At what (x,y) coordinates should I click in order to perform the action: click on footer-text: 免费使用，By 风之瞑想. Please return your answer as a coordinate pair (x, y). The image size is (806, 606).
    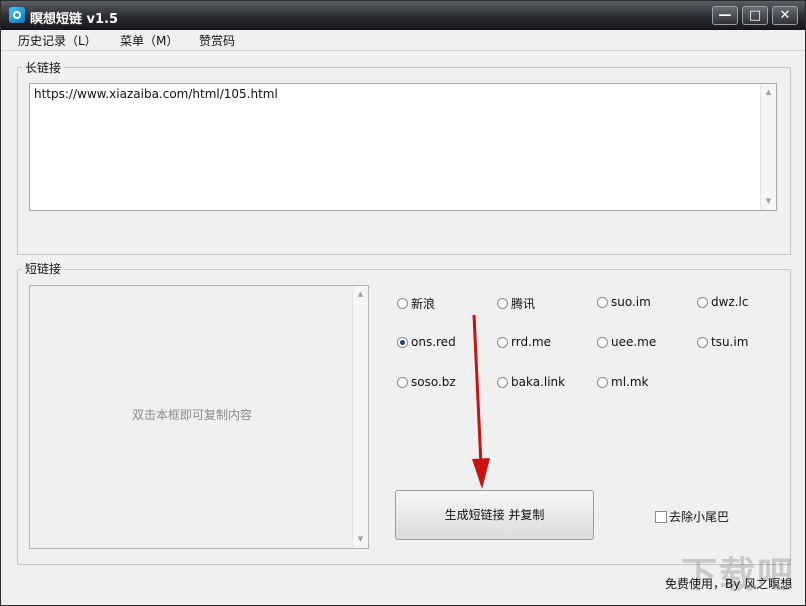
    Looking at the image, I should click on (729, 584).